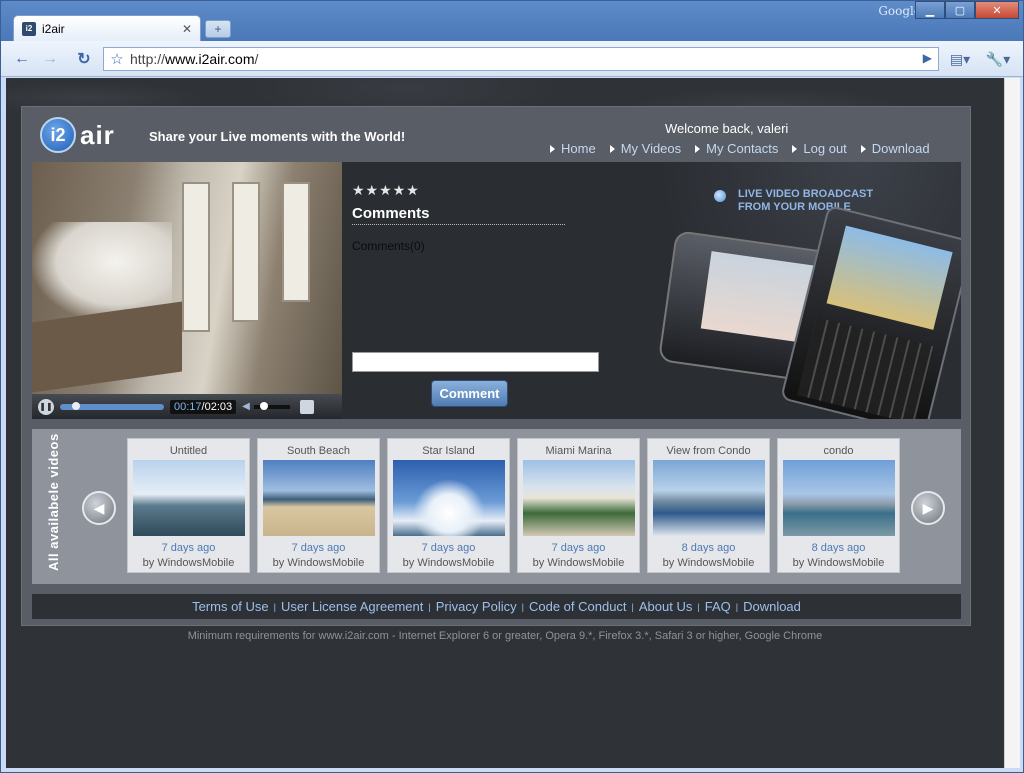 The height and width of the screenshot is (773, 1024). Describe the element at coordinates (194, 59) in the screenshot. I see `url-text: http://www.i2air.com/` at that location.